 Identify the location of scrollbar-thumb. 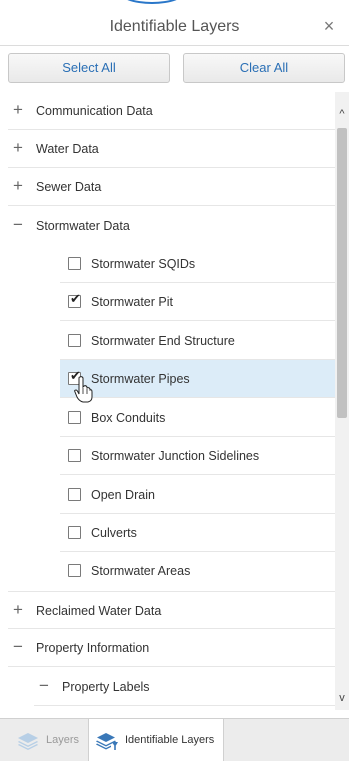
(342, 273).